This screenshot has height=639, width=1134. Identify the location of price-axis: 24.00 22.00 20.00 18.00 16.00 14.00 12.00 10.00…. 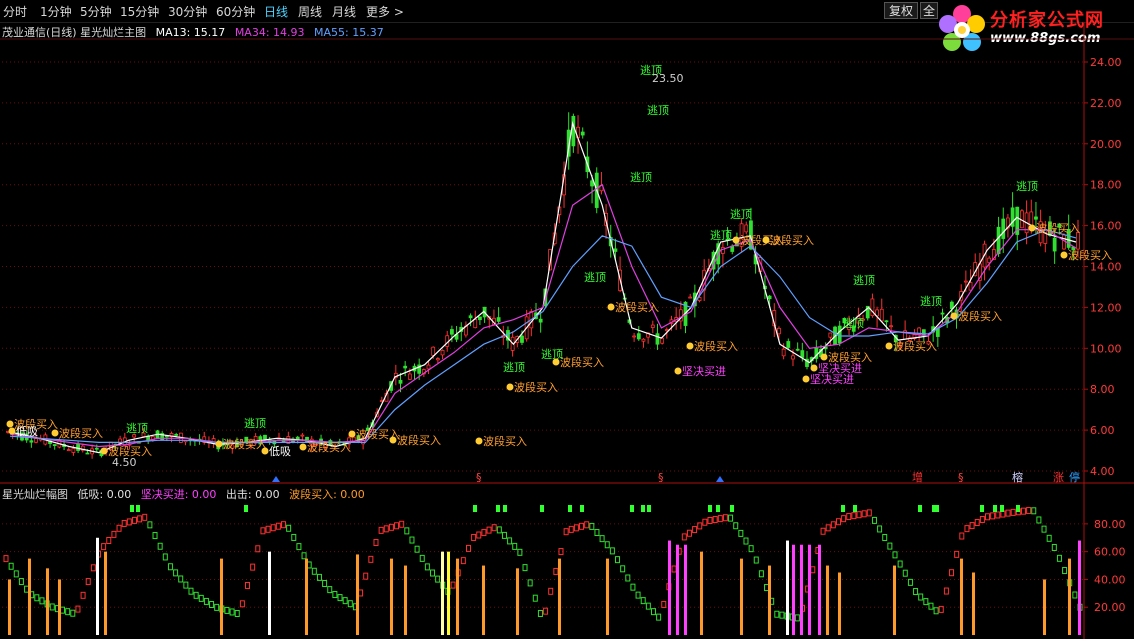
(1103, 267).